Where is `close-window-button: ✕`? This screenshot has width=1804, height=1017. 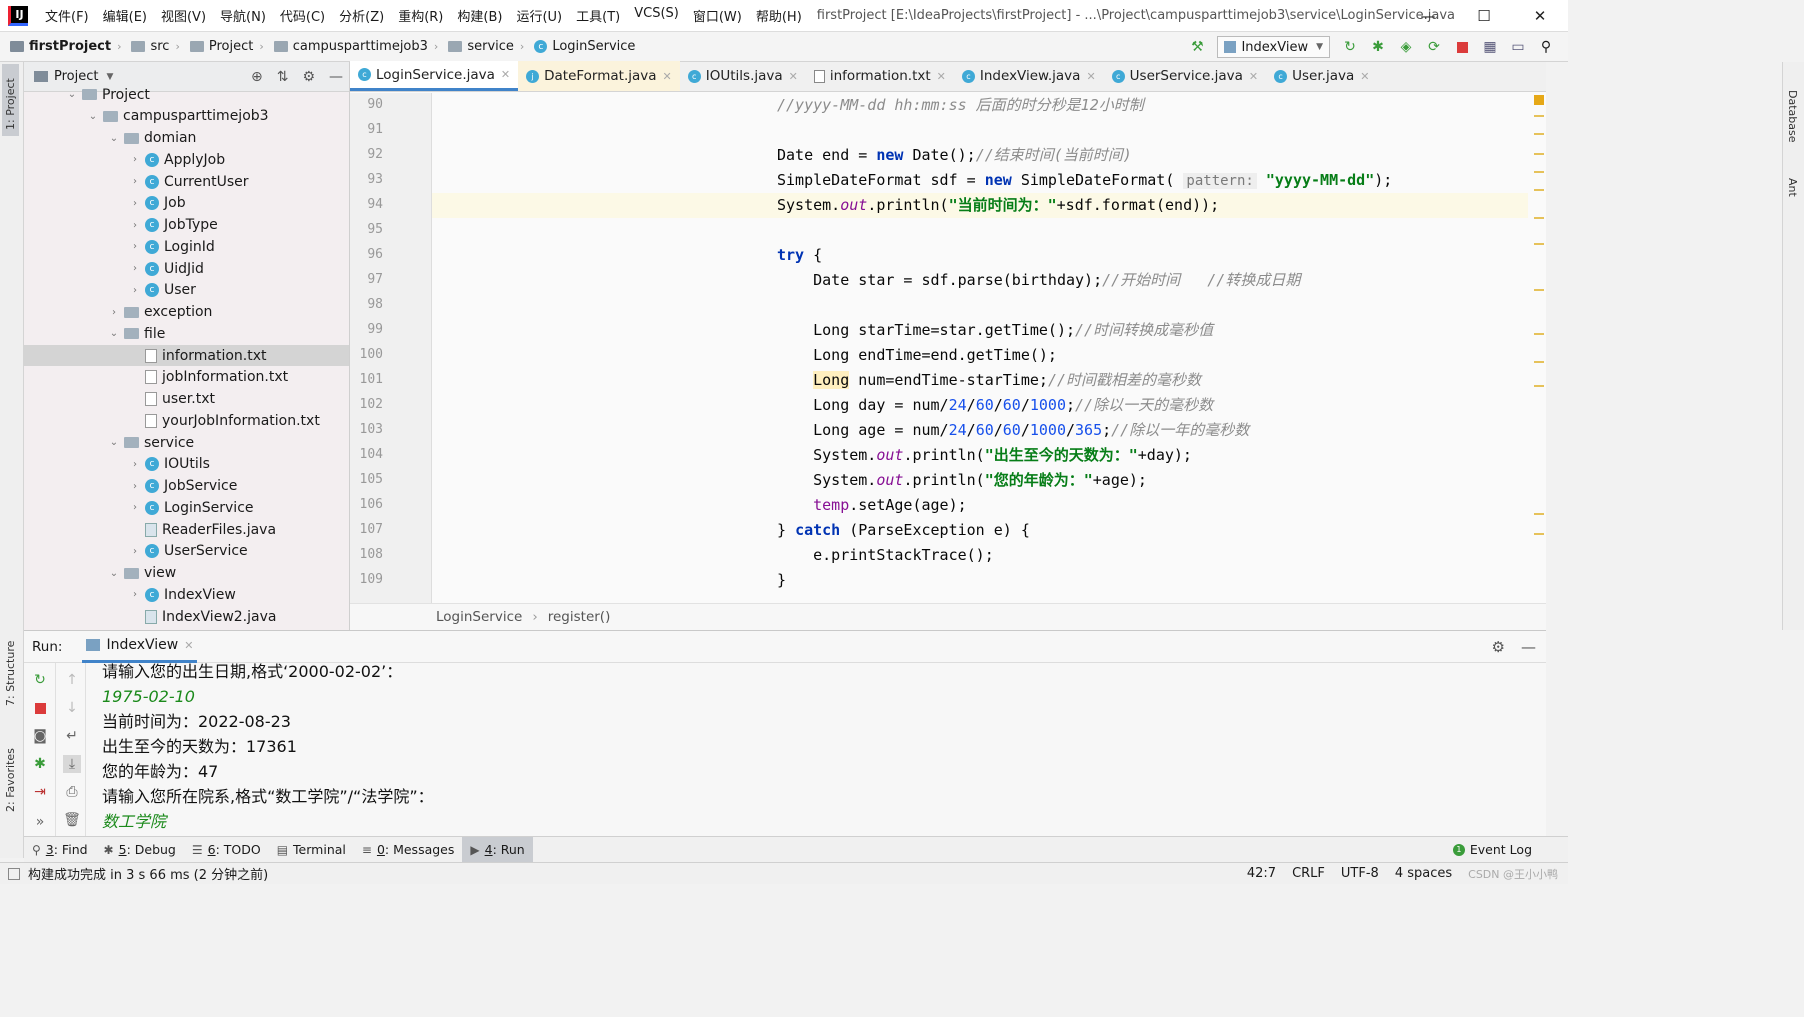 close-window-button: ✕ is located at coordinates (1540, 16).